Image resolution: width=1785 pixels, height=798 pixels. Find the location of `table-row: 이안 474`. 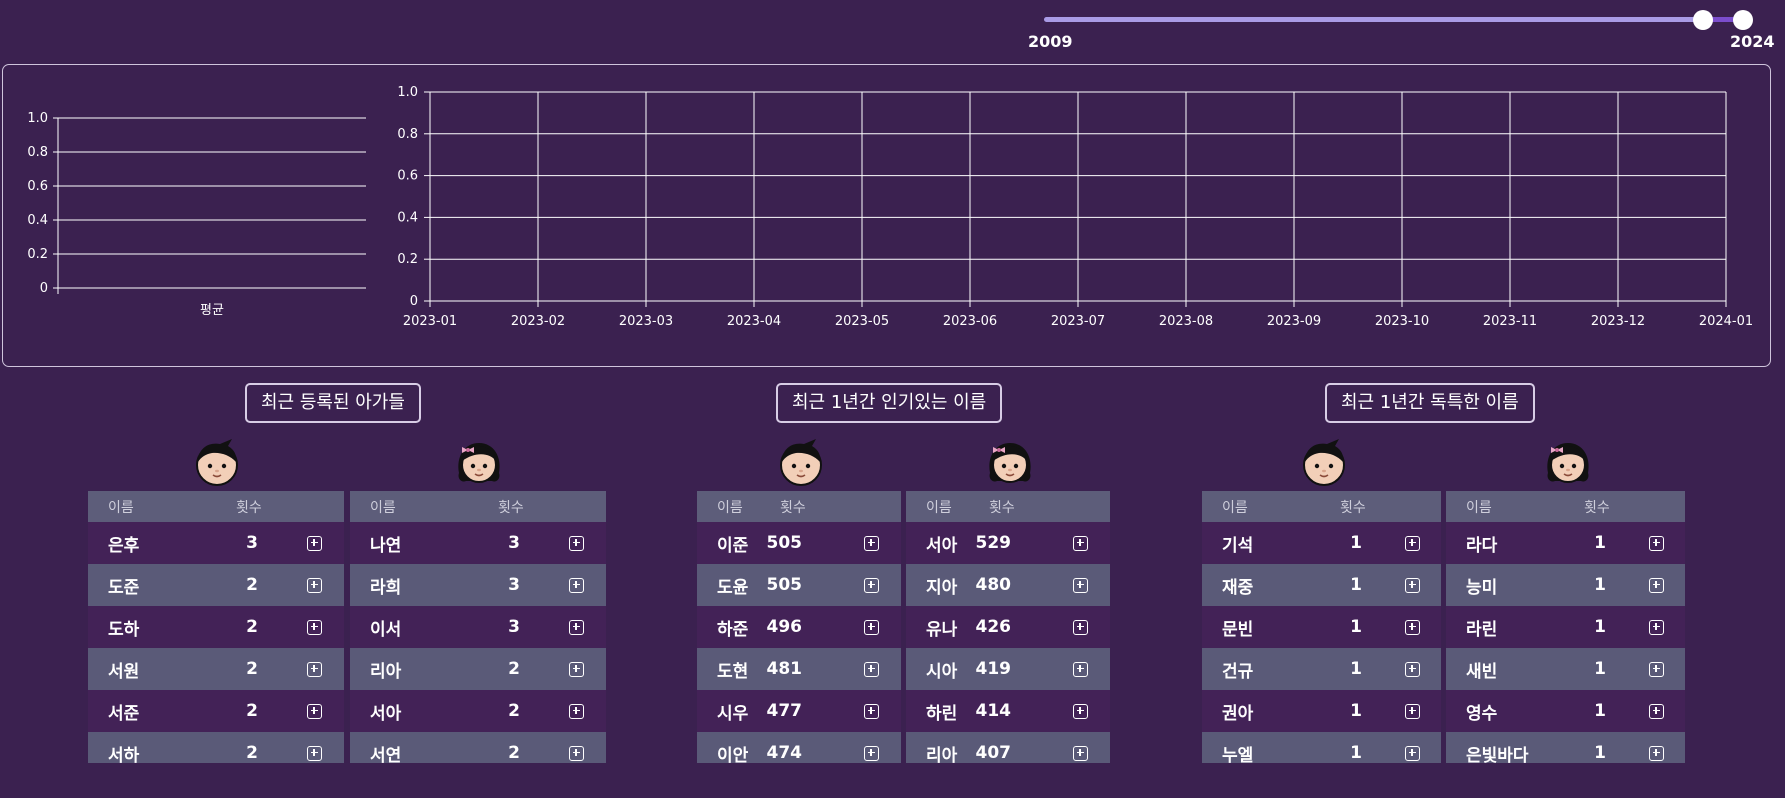

table-row: 이안 474 is located at coordinates (799, 747).